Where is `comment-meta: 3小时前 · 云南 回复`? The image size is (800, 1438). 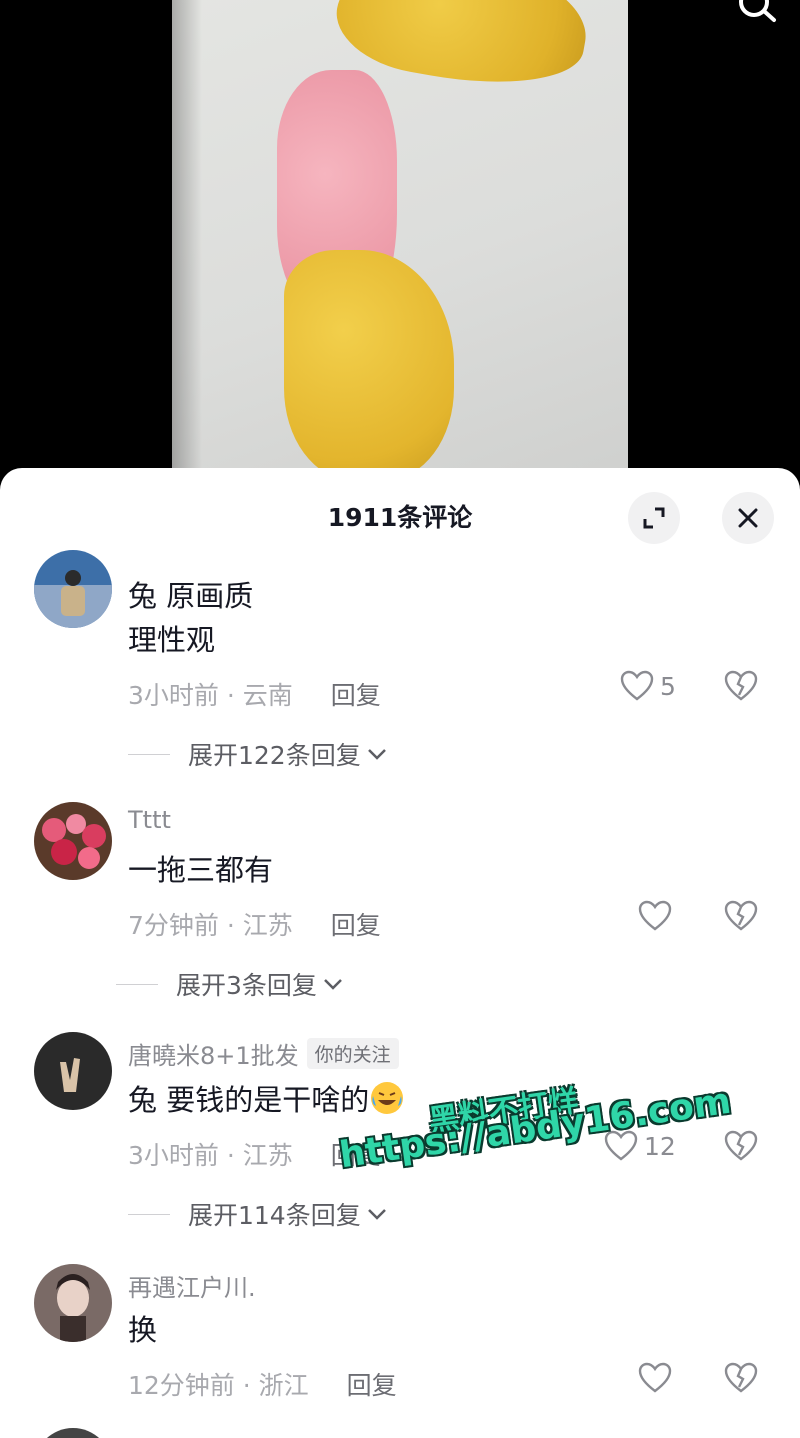 comment-meta: 3小时前 · 云南 回复 is located at coordinates (254, 695).